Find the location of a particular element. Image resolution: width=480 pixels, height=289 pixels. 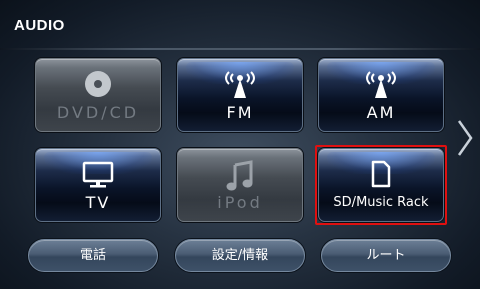

source-label: TV is located at coordinates (98, 202).